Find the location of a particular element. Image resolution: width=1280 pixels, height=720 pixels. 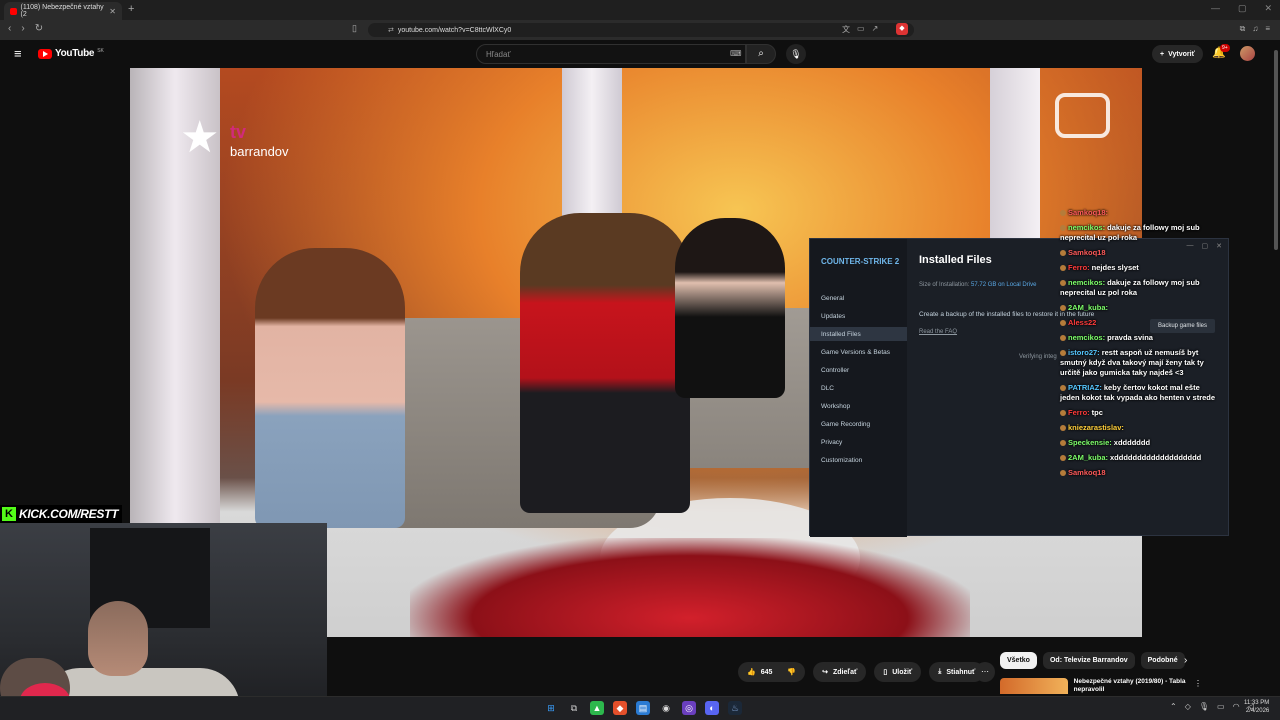

logo-brand-text: barrandov is located at coordinates (259, 151).